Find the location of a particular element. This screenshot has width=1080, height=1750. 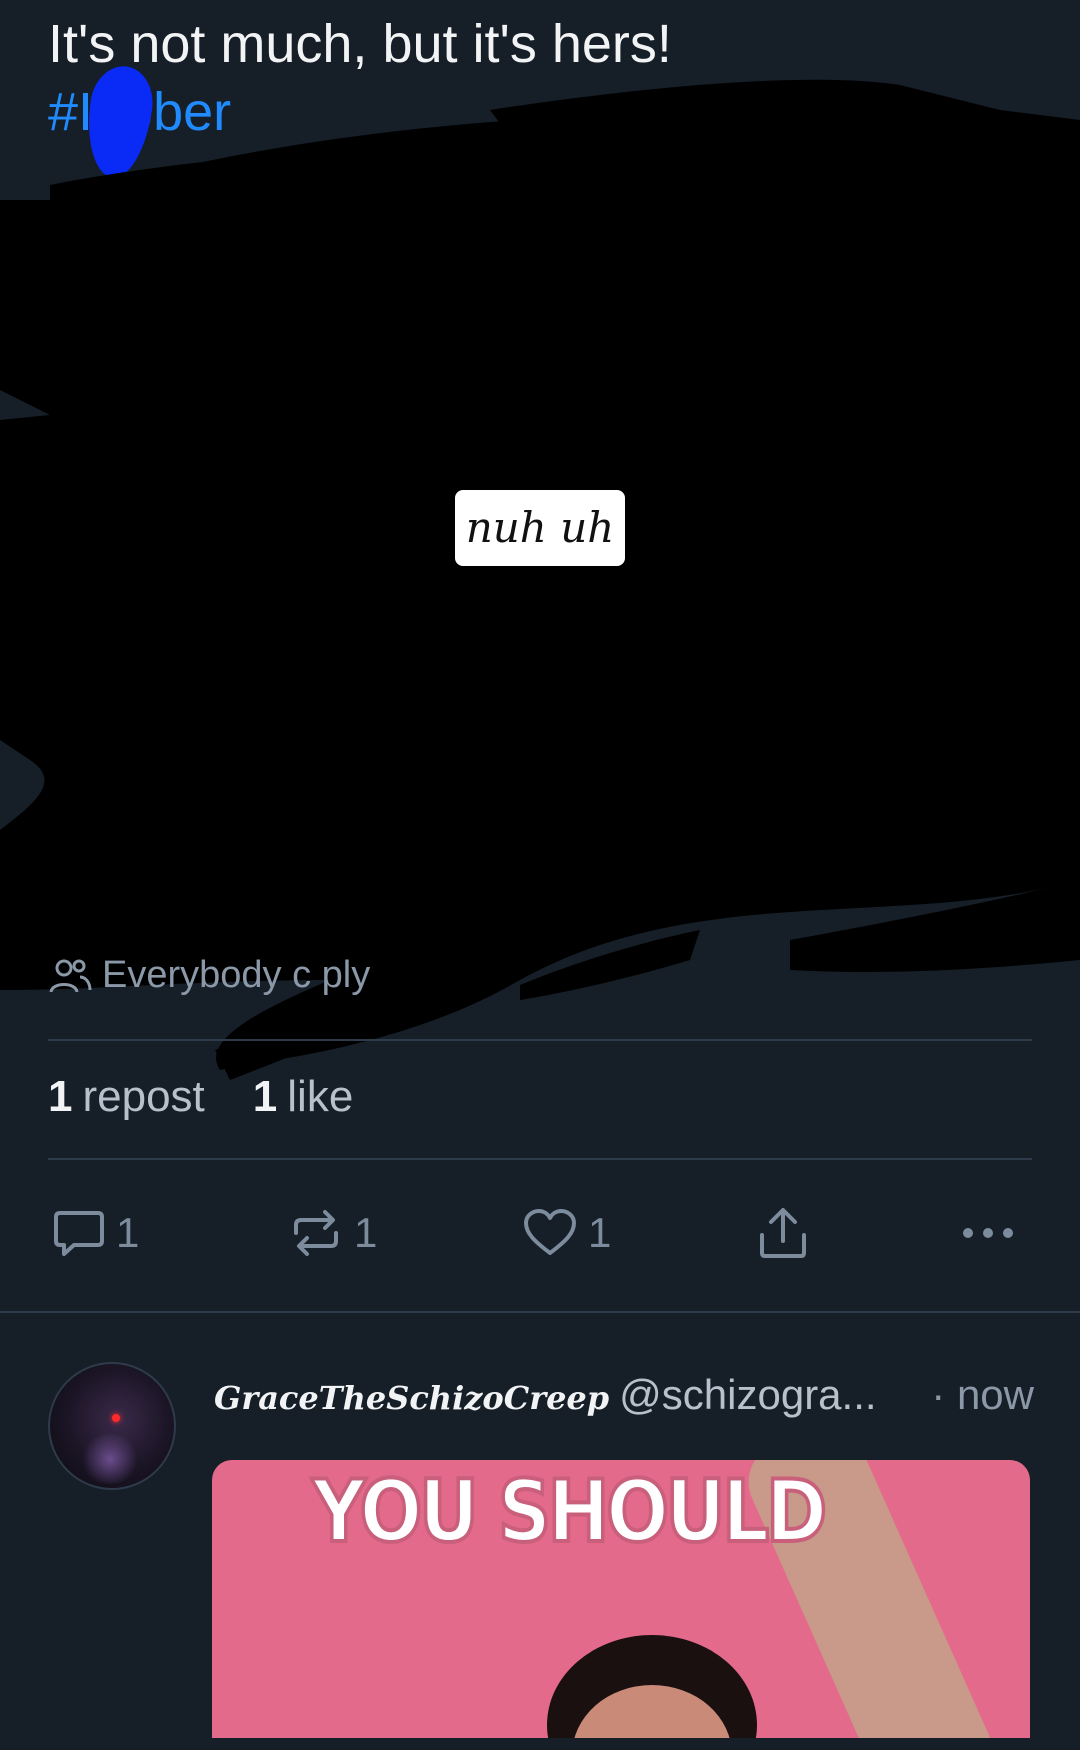

reply-count: 1 is located at coordinates (128, 1232).